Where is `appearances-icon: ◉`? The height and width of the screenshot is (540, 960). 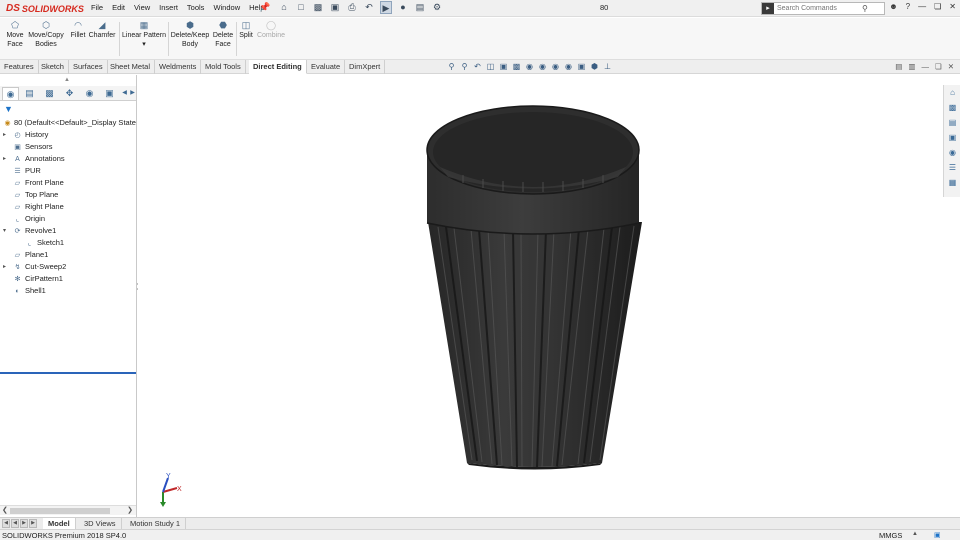 appearances-icon: ◉ is located at coordinates (952, 152).